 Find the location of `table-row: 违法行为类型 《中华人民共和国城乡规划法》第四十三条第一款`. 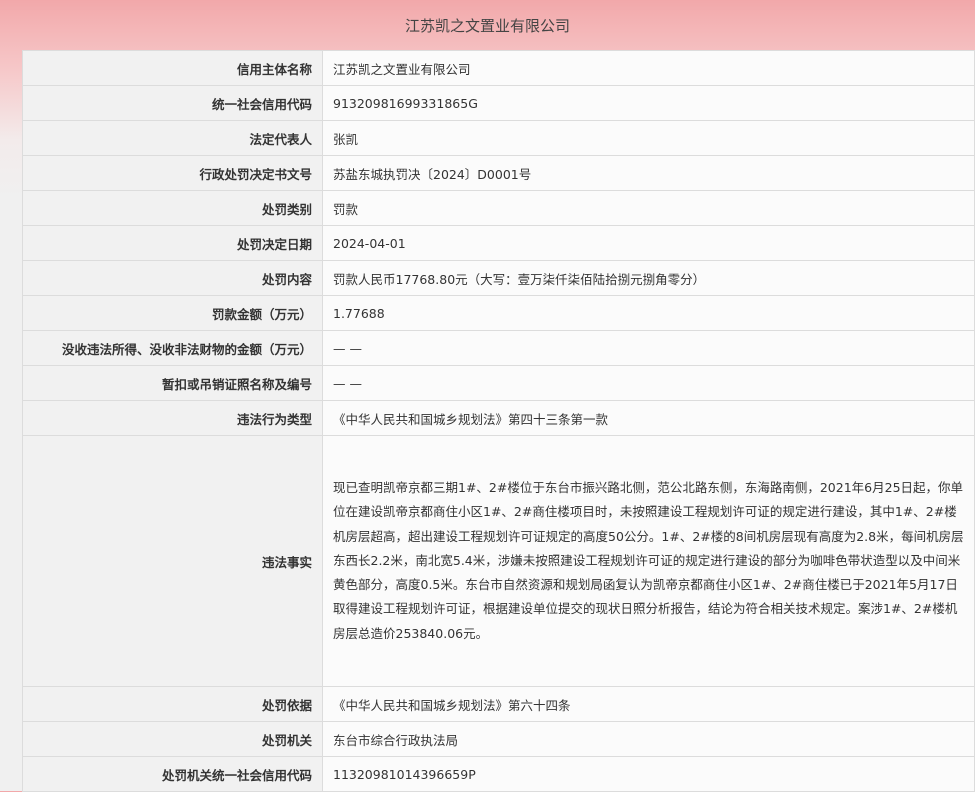

table-row: 违法行为类型 《中华人民共和国城乡规划法》第四十三条第一款 is located at coordinates (498, 418).